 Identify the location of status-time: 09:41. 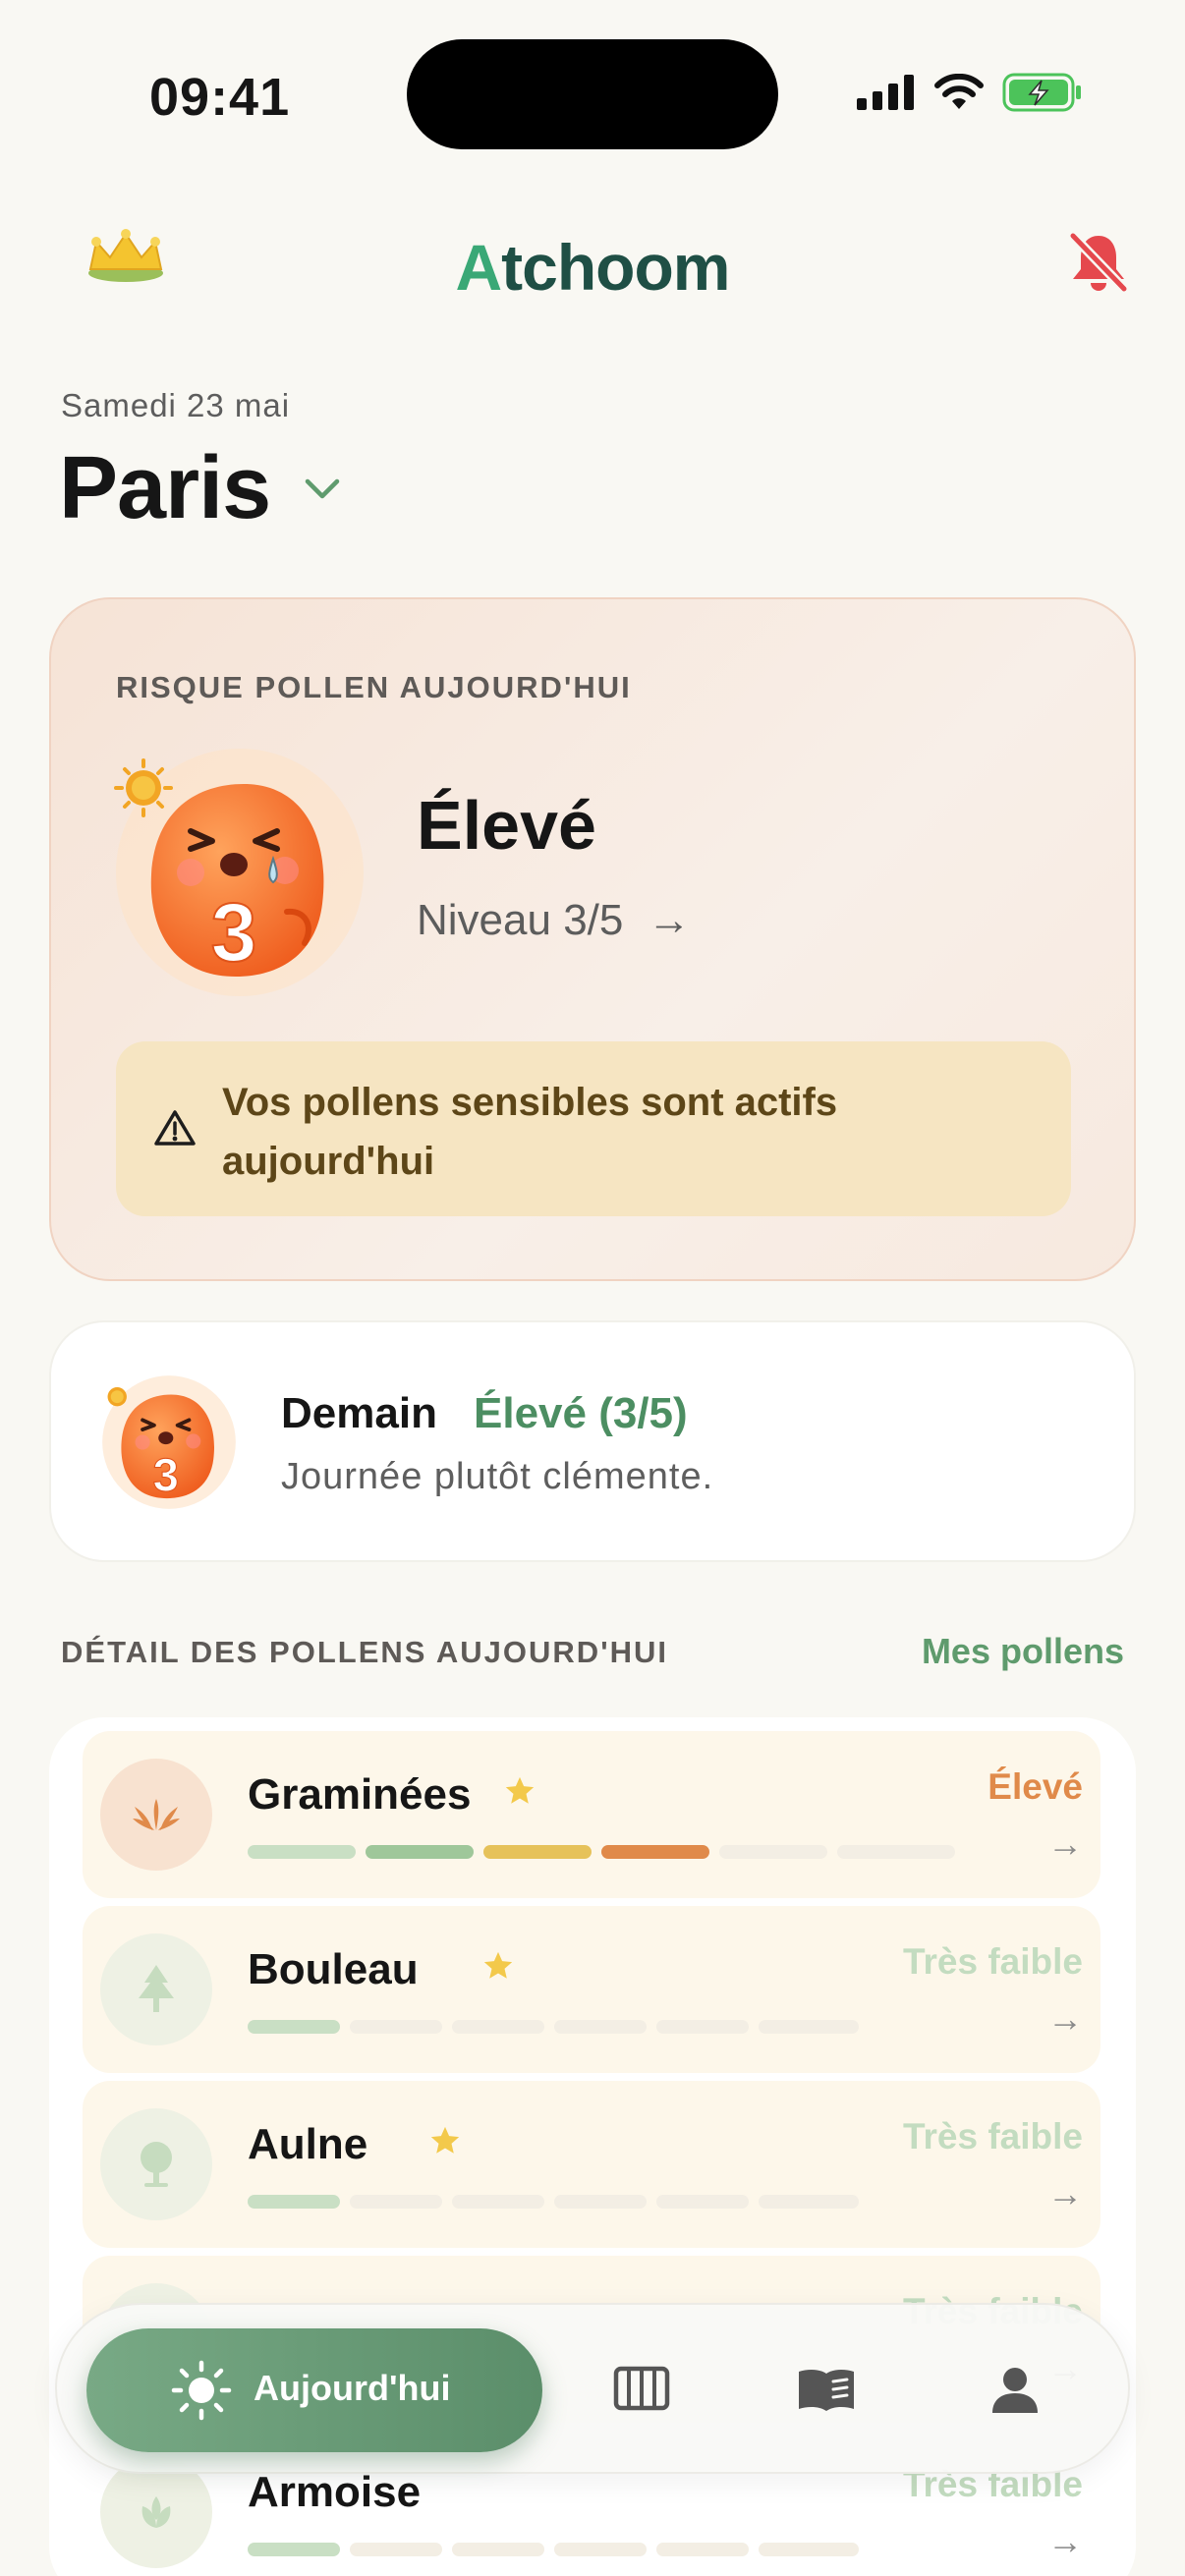
(220, 97).